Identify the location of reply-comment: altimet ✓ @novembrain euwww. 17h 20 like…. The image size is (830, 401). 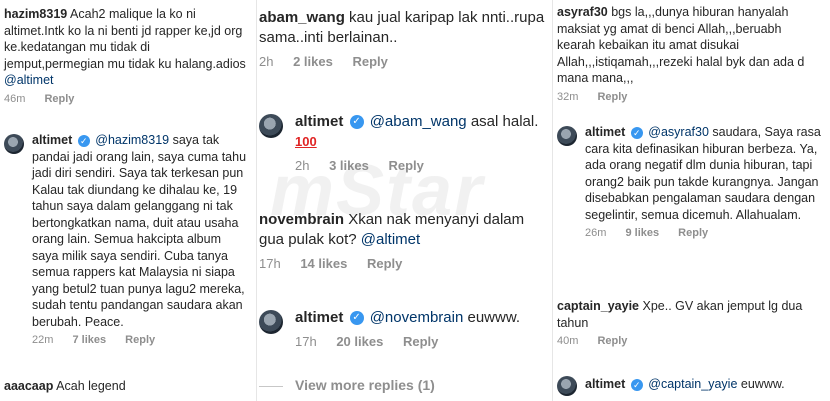
(421, 328).